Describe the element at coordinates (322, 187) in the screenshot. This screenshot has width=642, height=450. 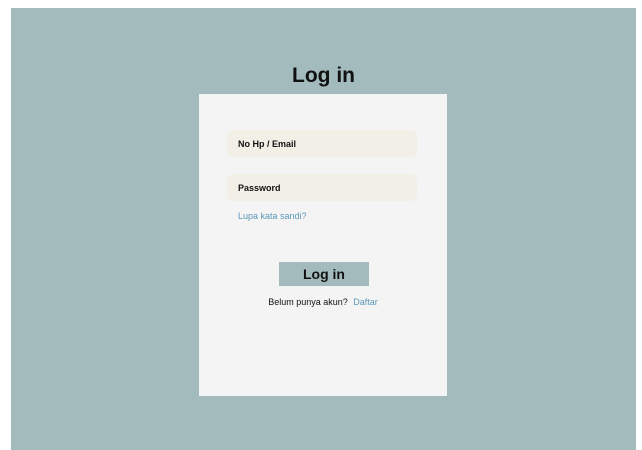
I see `password-field` at that location.